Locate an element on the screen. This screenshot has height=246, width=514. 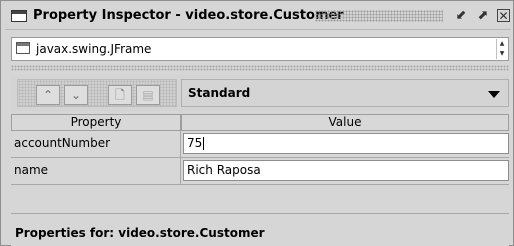
table-row: name Rich Raposa is located at coordinates (260, 171).